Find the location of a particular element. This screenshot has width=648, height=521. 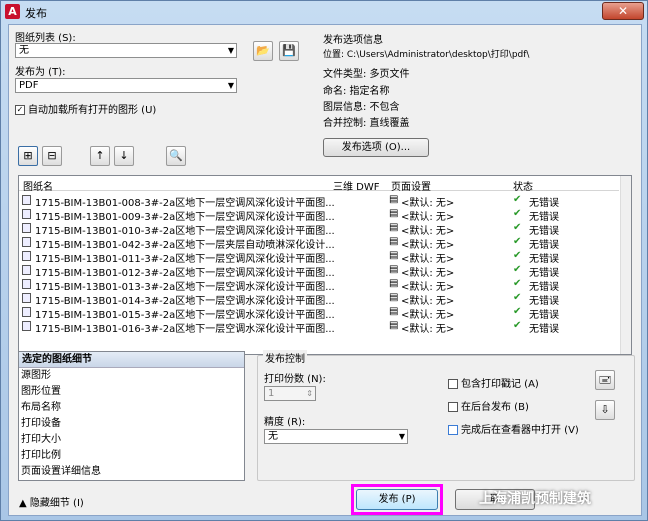

open-viewer-row: 完成后在查看器中打开 (V) is located at coordinates (513, 428).